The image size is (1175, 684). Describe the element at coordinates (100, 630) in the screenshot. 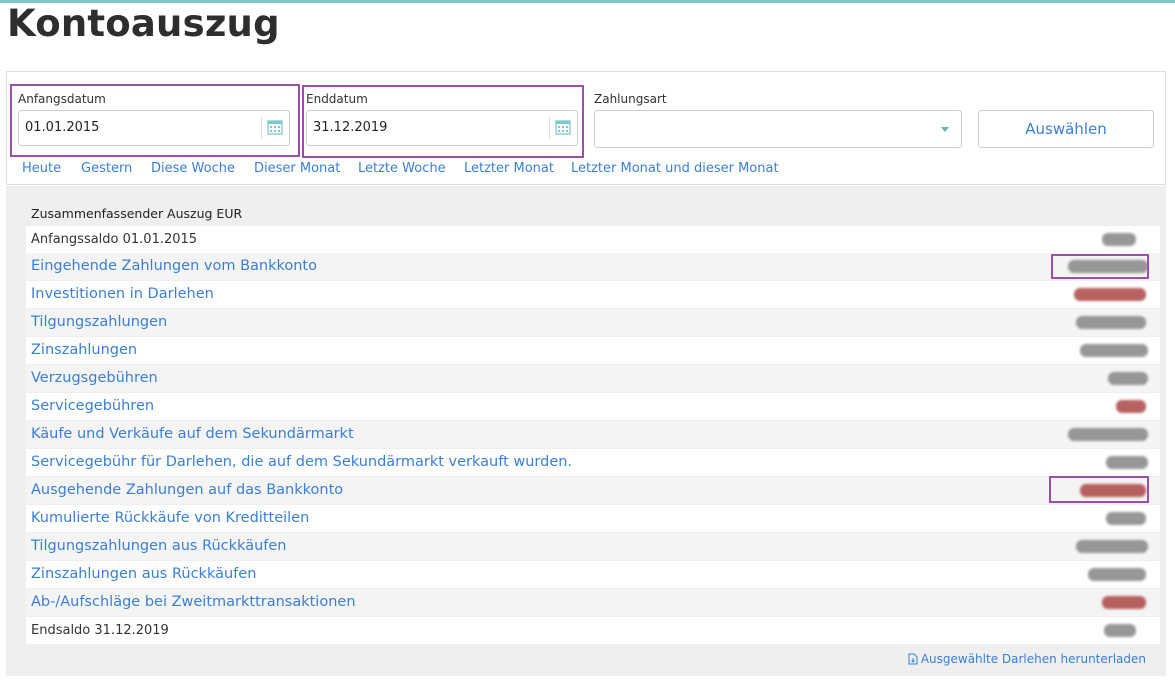

I see `row-label: Endsaldo 31.12.2019` at that location.